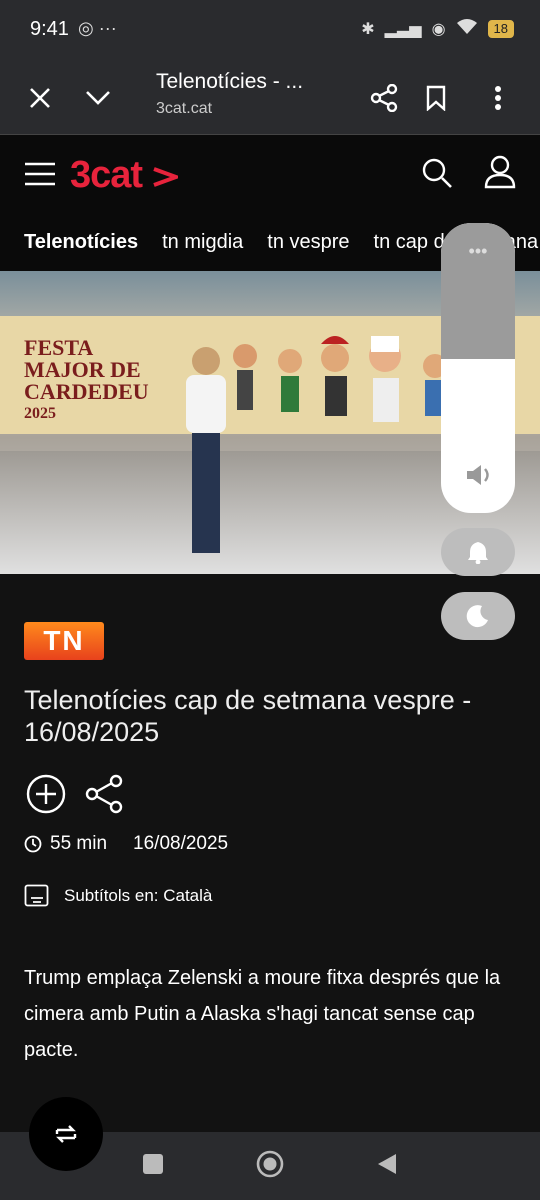 This screenshot has height=1200, width=540. I want to click on speaker-icon, so click(479, 477).